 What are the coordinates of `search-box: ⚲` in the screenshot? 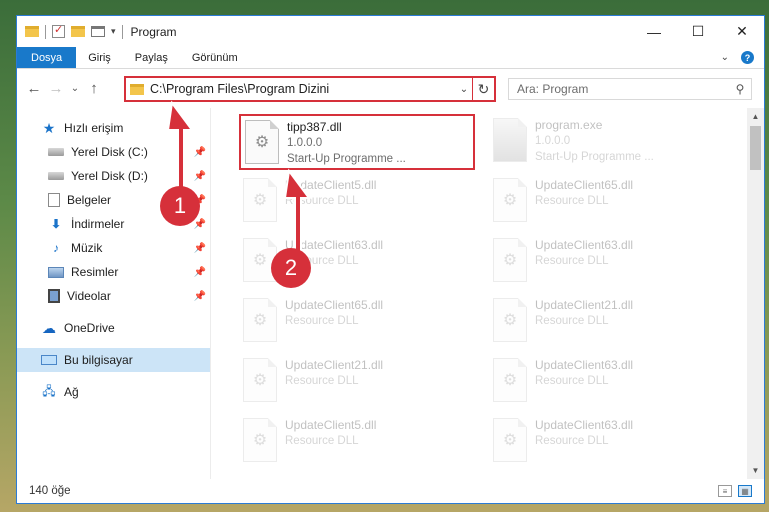 It's located at (630, 89).